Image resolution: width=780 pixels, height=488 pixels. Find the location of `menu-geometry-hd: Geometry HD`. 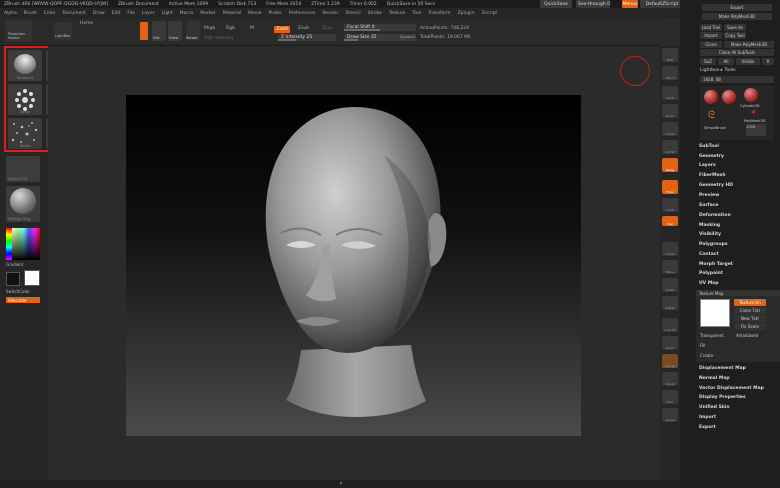

menu-geometry-hd: Geometry HD is located at coordinates (716, 185).